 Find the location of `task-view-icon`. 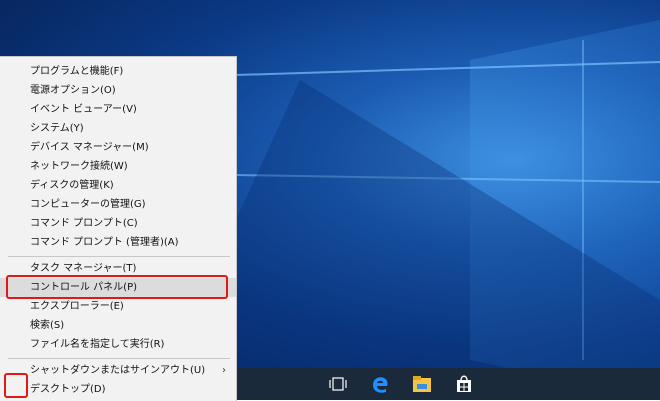

task-view-icon is located at coordinates (338, 384).